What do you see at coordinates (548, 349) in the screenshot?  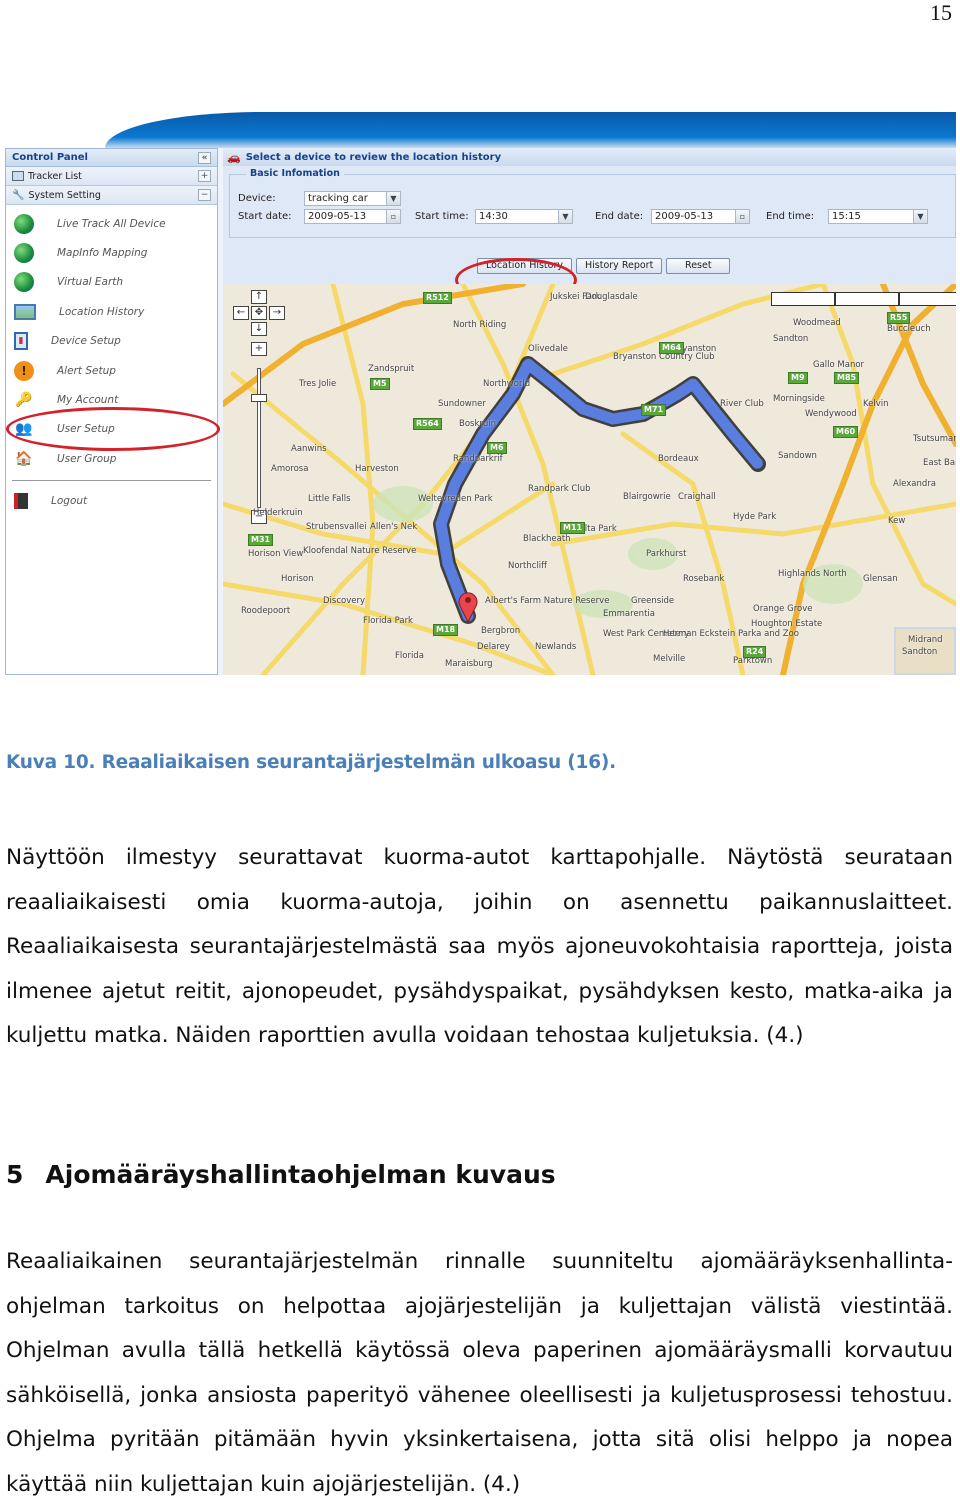 I see `place-label: Olivedale` at bounding box center [548, 349].